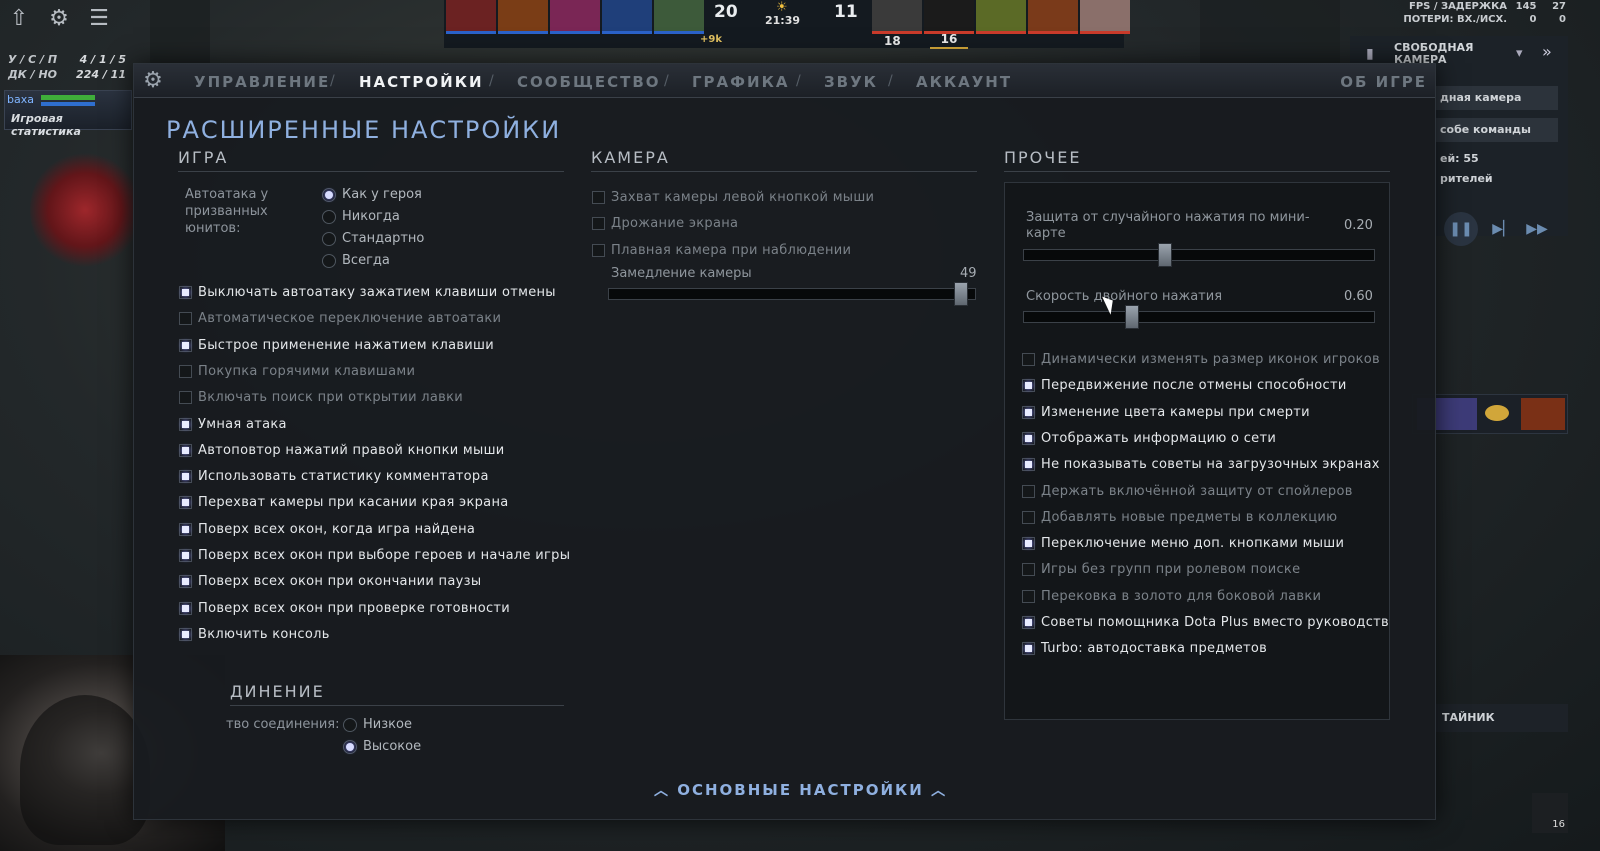 The height and width of the screenshot is (851, 1600). I want to click on checkbox-row: Поверх всех окон при проверке готовности, so click(344, 608).